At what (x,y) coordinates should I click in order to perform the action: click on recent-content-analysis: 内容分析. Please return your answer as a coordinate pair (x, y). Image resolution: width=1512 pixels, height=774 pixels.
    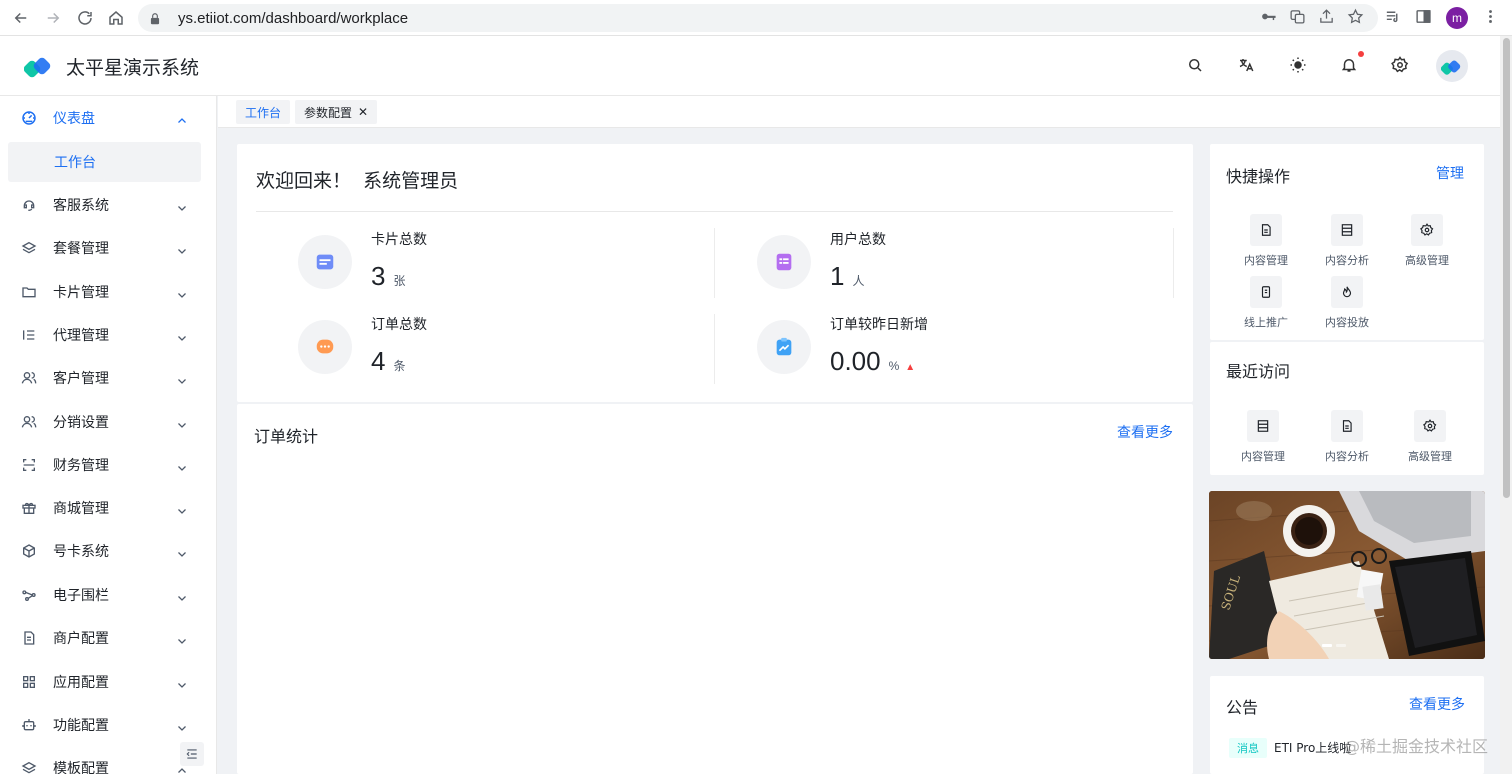
    Looking at the image, I should click on (1347, 437).